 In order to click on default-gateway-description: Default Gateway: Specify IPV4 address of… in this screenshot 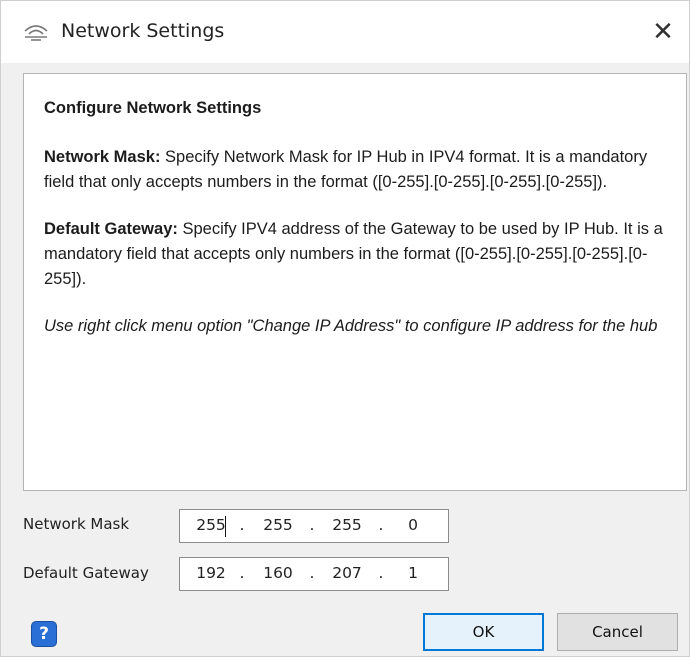, I will do `click(355, 254)`.